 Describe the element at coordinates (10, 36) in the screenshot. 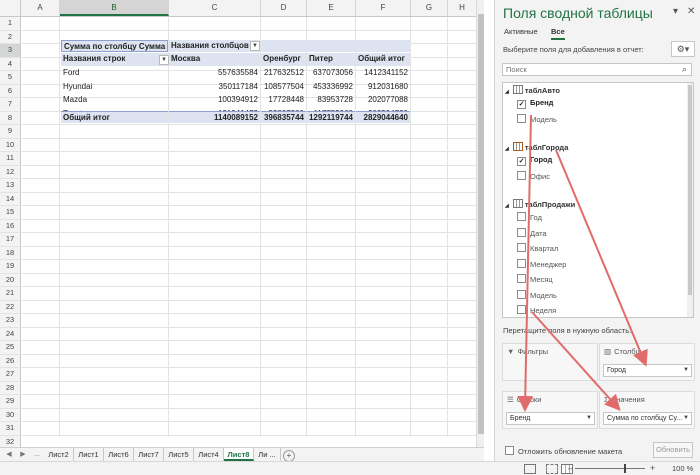

I see `row-header: 2` at that location.